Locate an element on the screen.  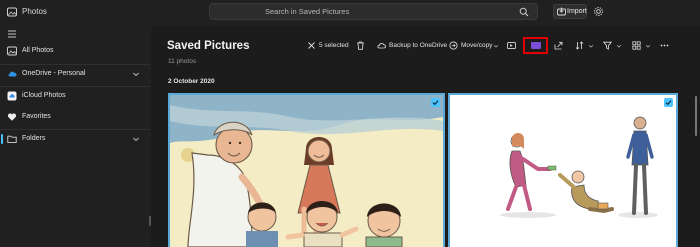
sidebar-item-label: All Photos is located at coordinates (38, 50).